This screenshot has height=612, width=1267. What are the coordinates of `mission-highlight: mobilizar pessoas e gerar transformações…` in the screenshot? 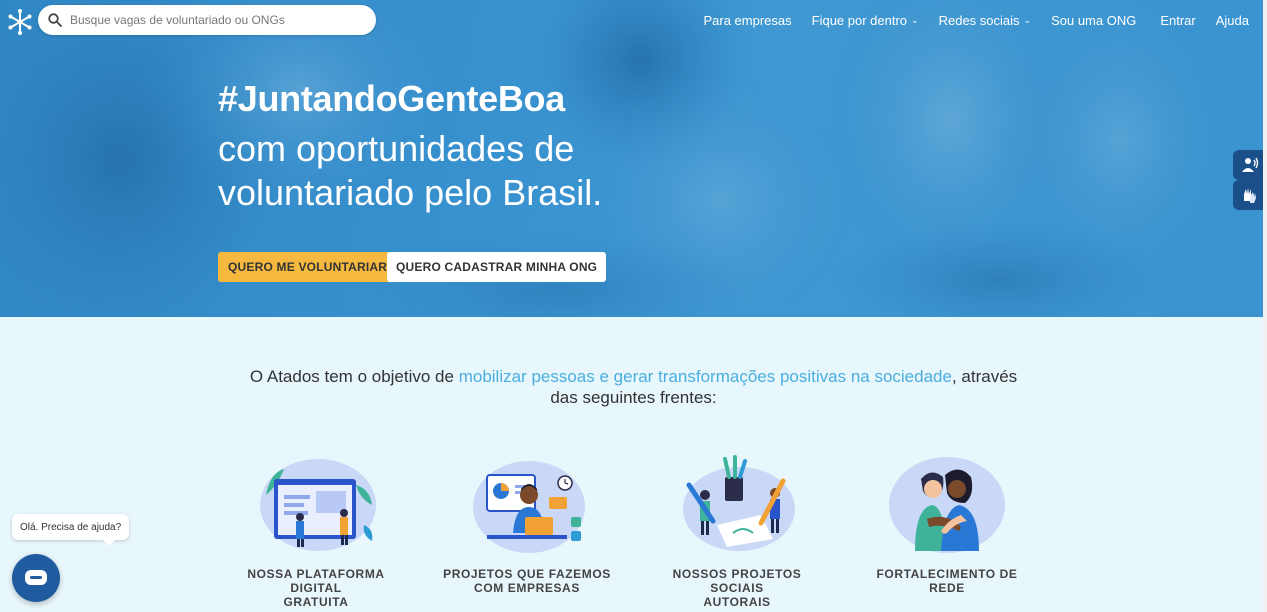 It's located at (705, 376).